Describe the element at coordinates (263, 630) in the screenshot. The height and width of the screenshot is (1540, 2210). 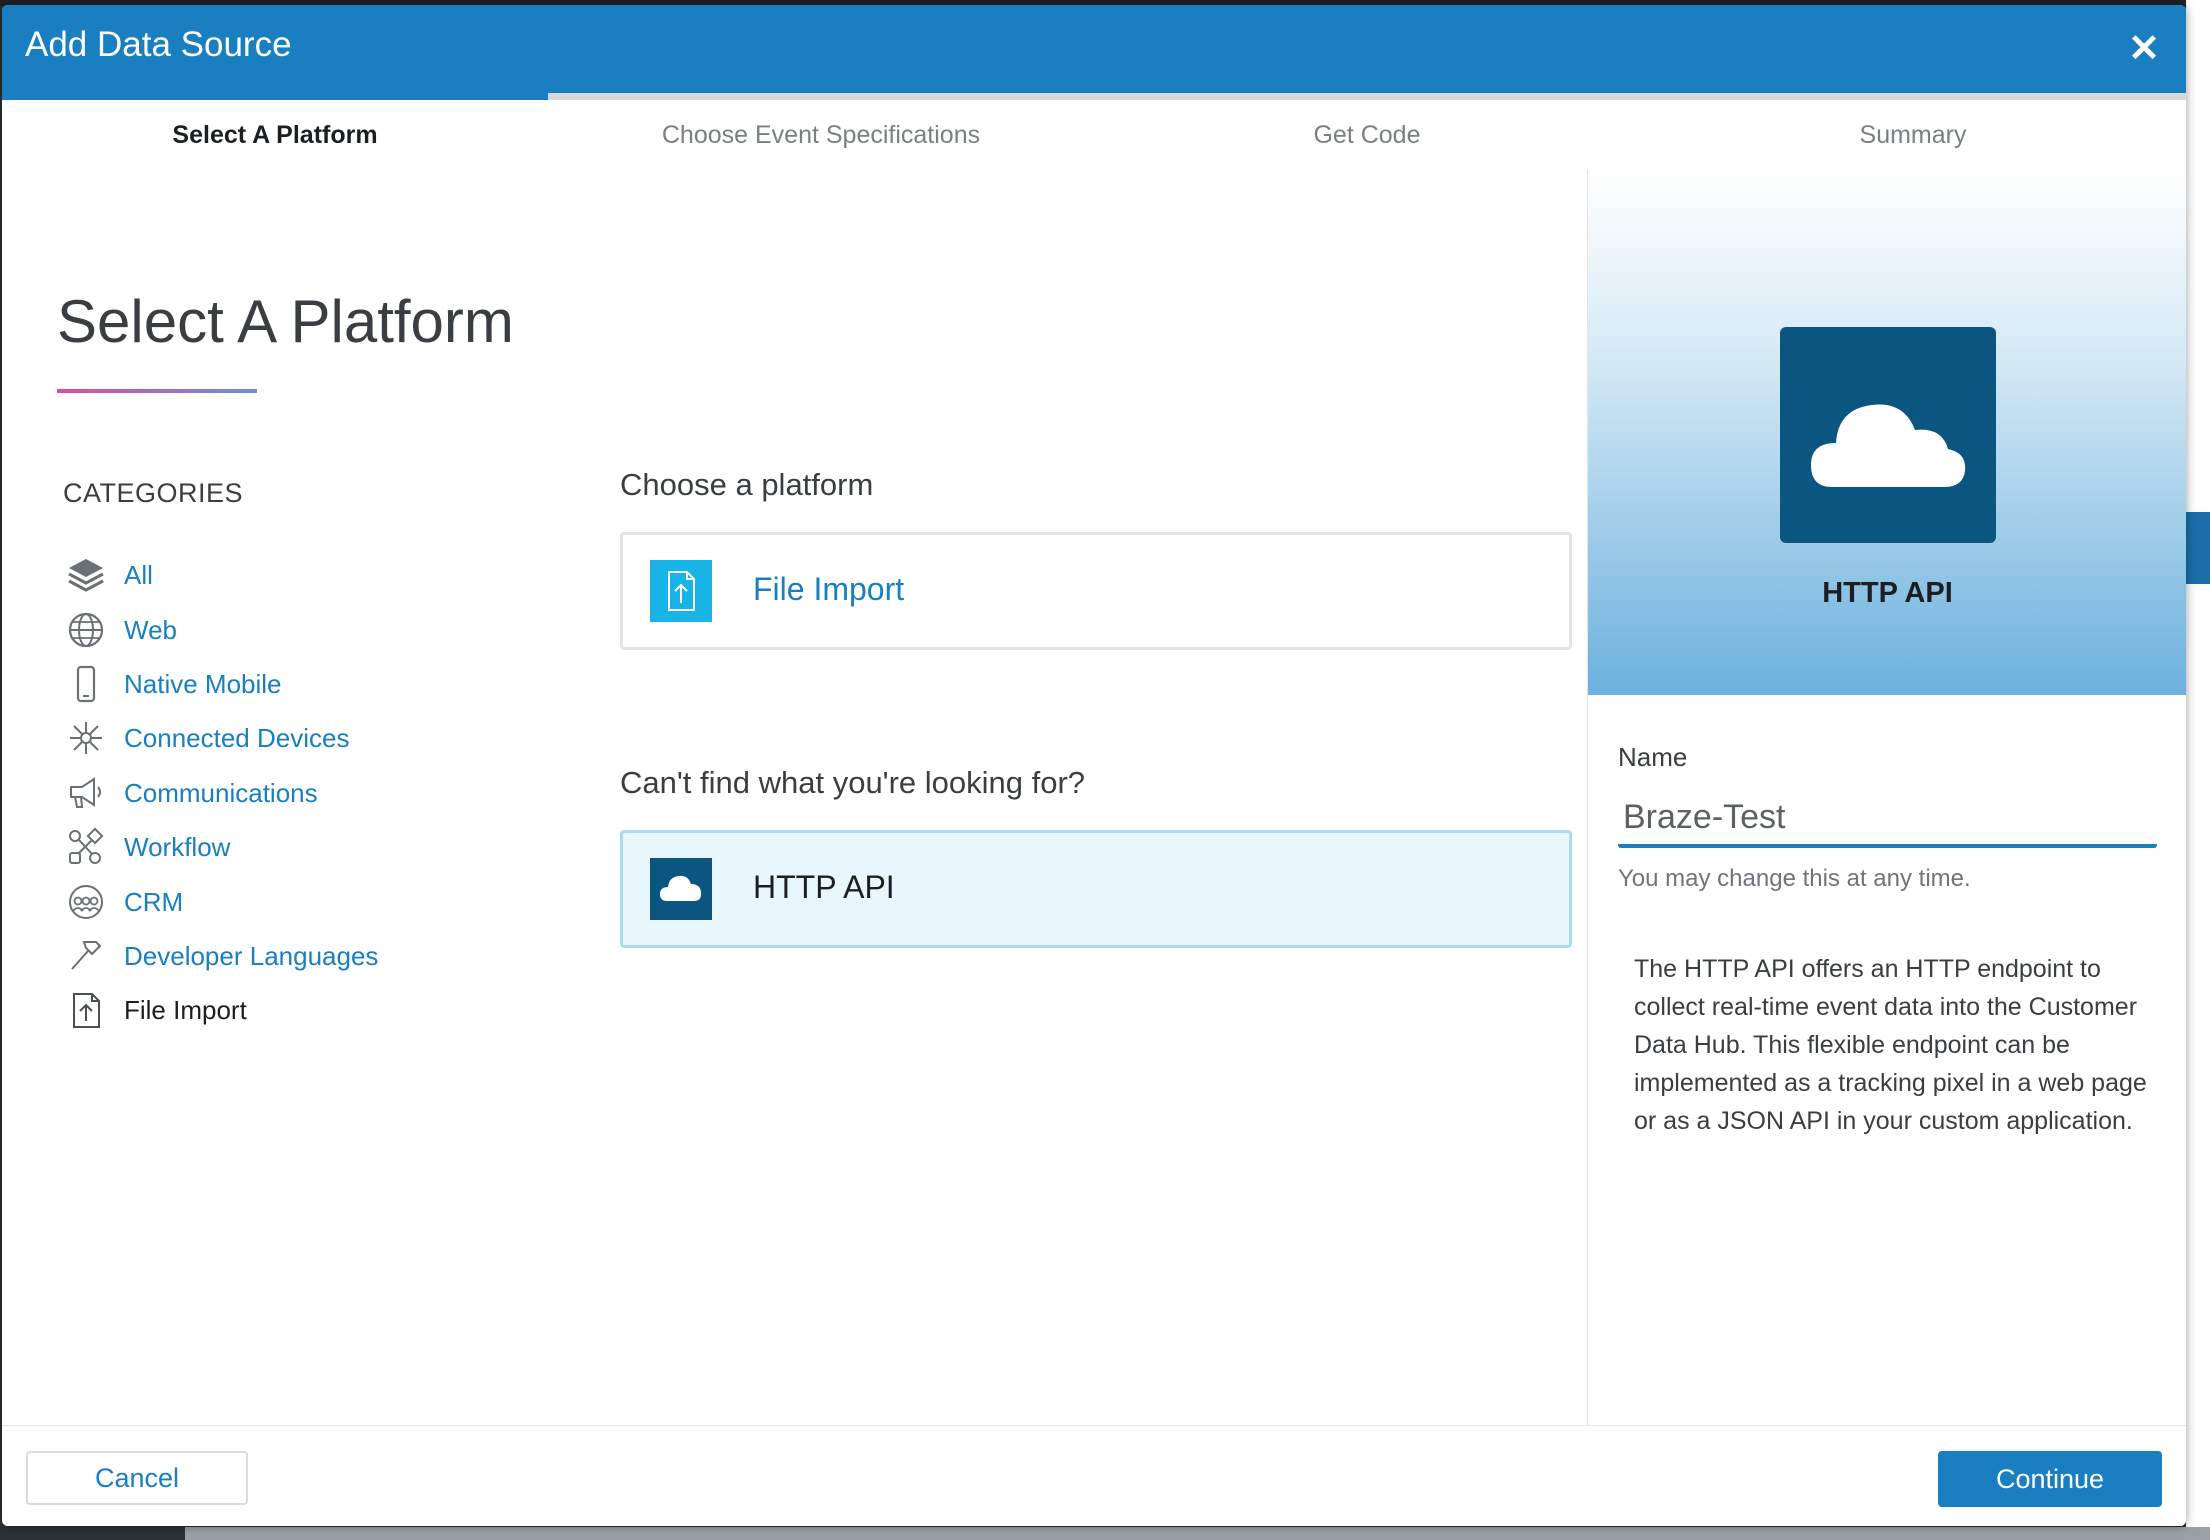
I see `category-web: Web` at that location.